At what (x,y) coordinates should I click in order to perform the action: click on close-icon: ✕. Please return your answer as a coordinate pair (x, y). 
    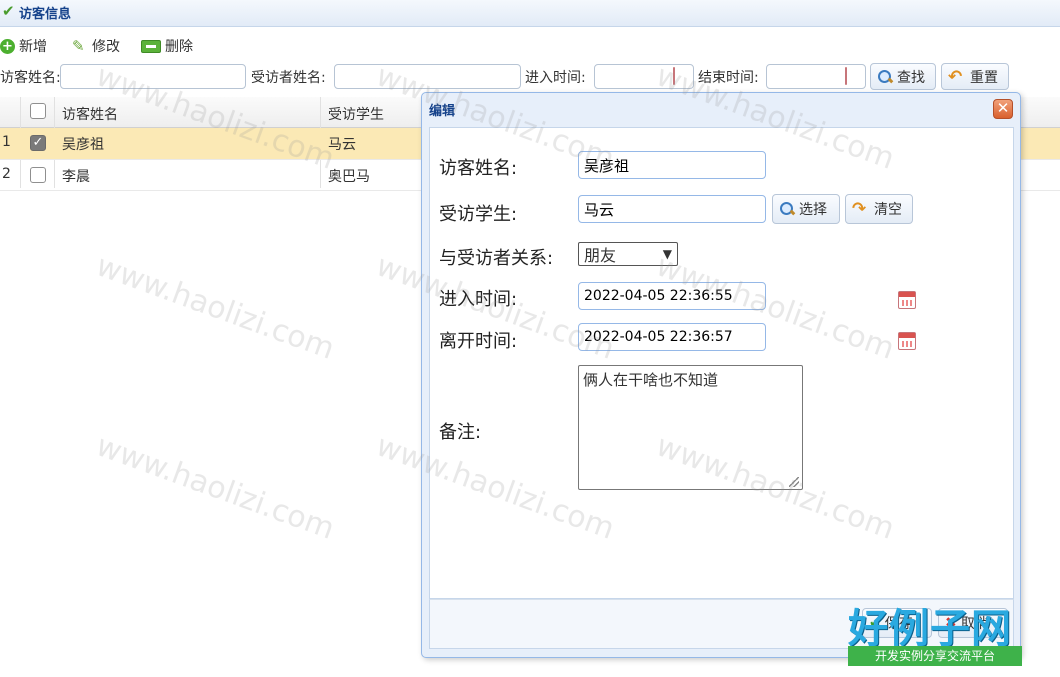
    Looking at the image, I should click on (1003, 109).